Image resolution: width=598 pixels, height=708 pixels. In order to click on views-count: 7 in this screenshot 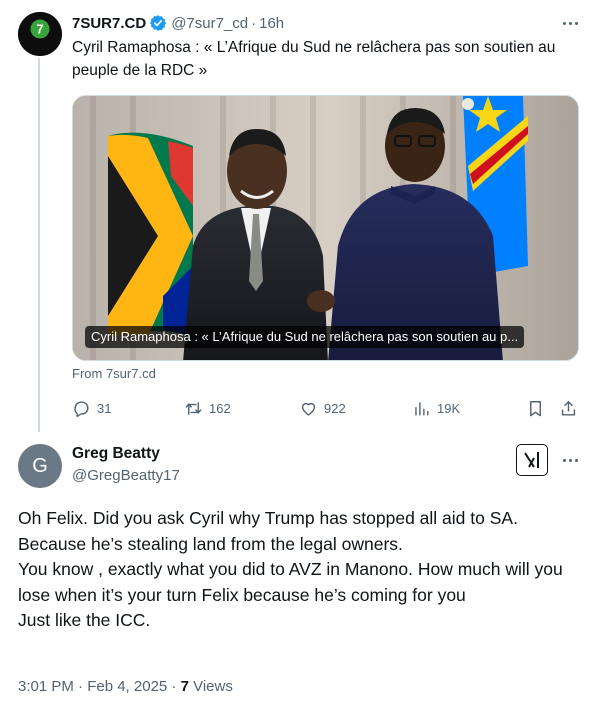, I will do `click(184, 686)`.